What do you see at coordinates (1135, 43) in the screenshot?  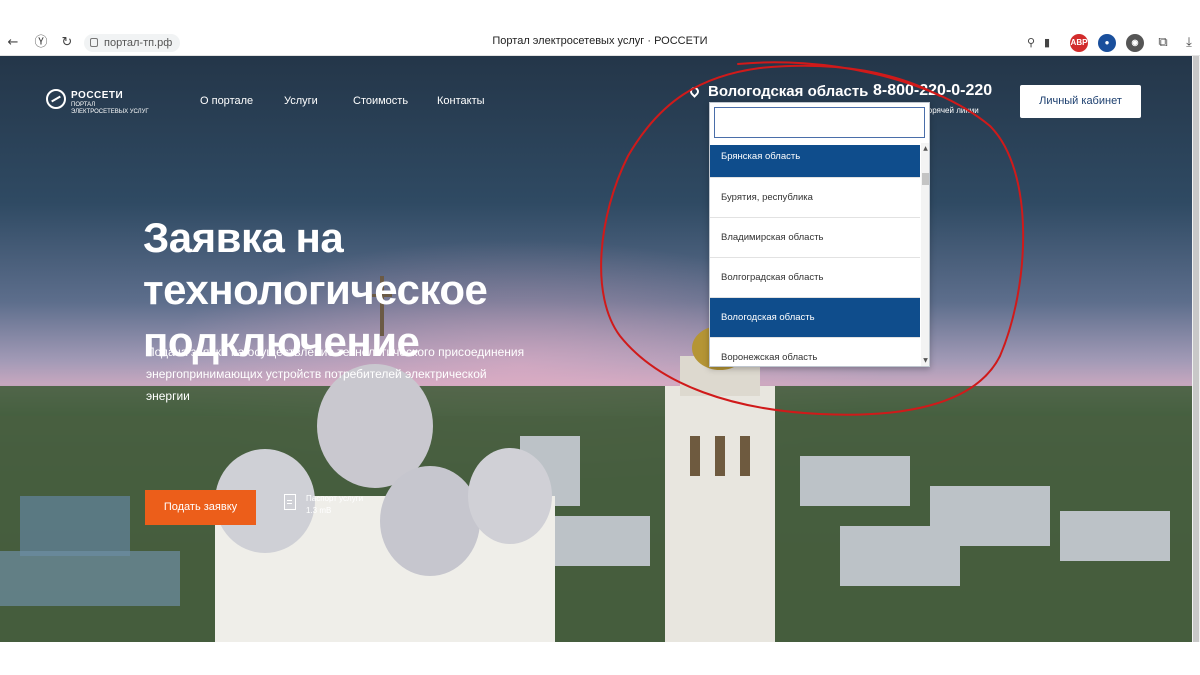 I see `vpn-icon: ◉` at bounding box center [1135, 43].